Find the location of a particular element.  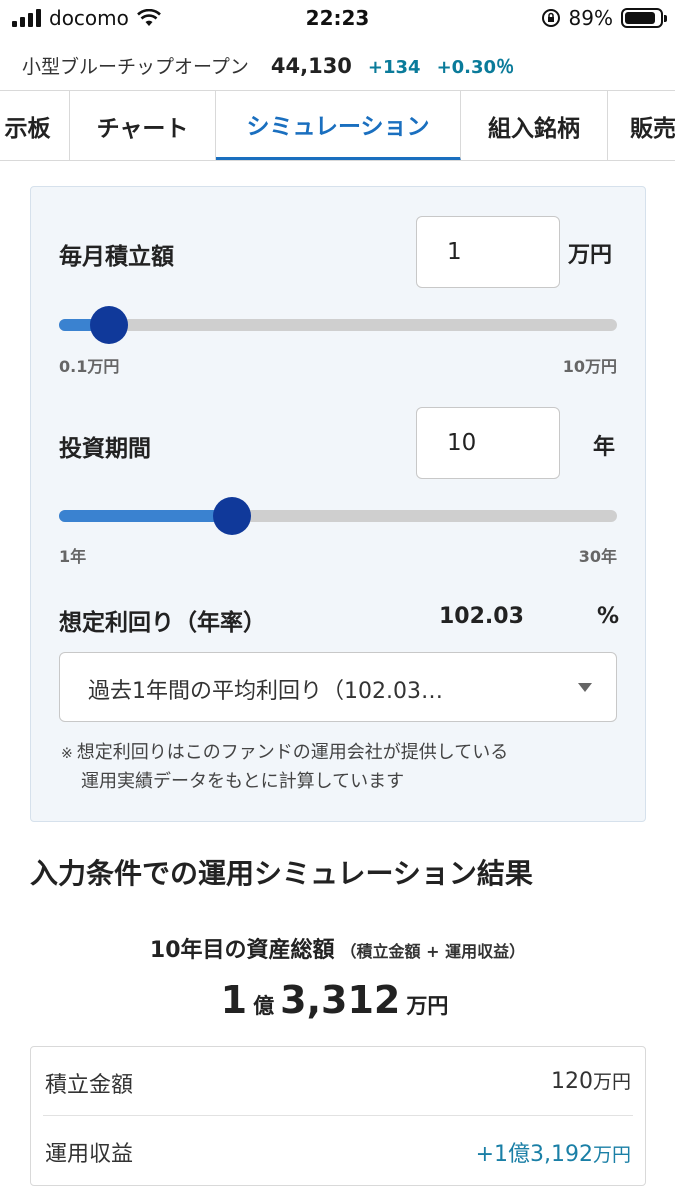

period-slider is located at coordinates (338, 516).